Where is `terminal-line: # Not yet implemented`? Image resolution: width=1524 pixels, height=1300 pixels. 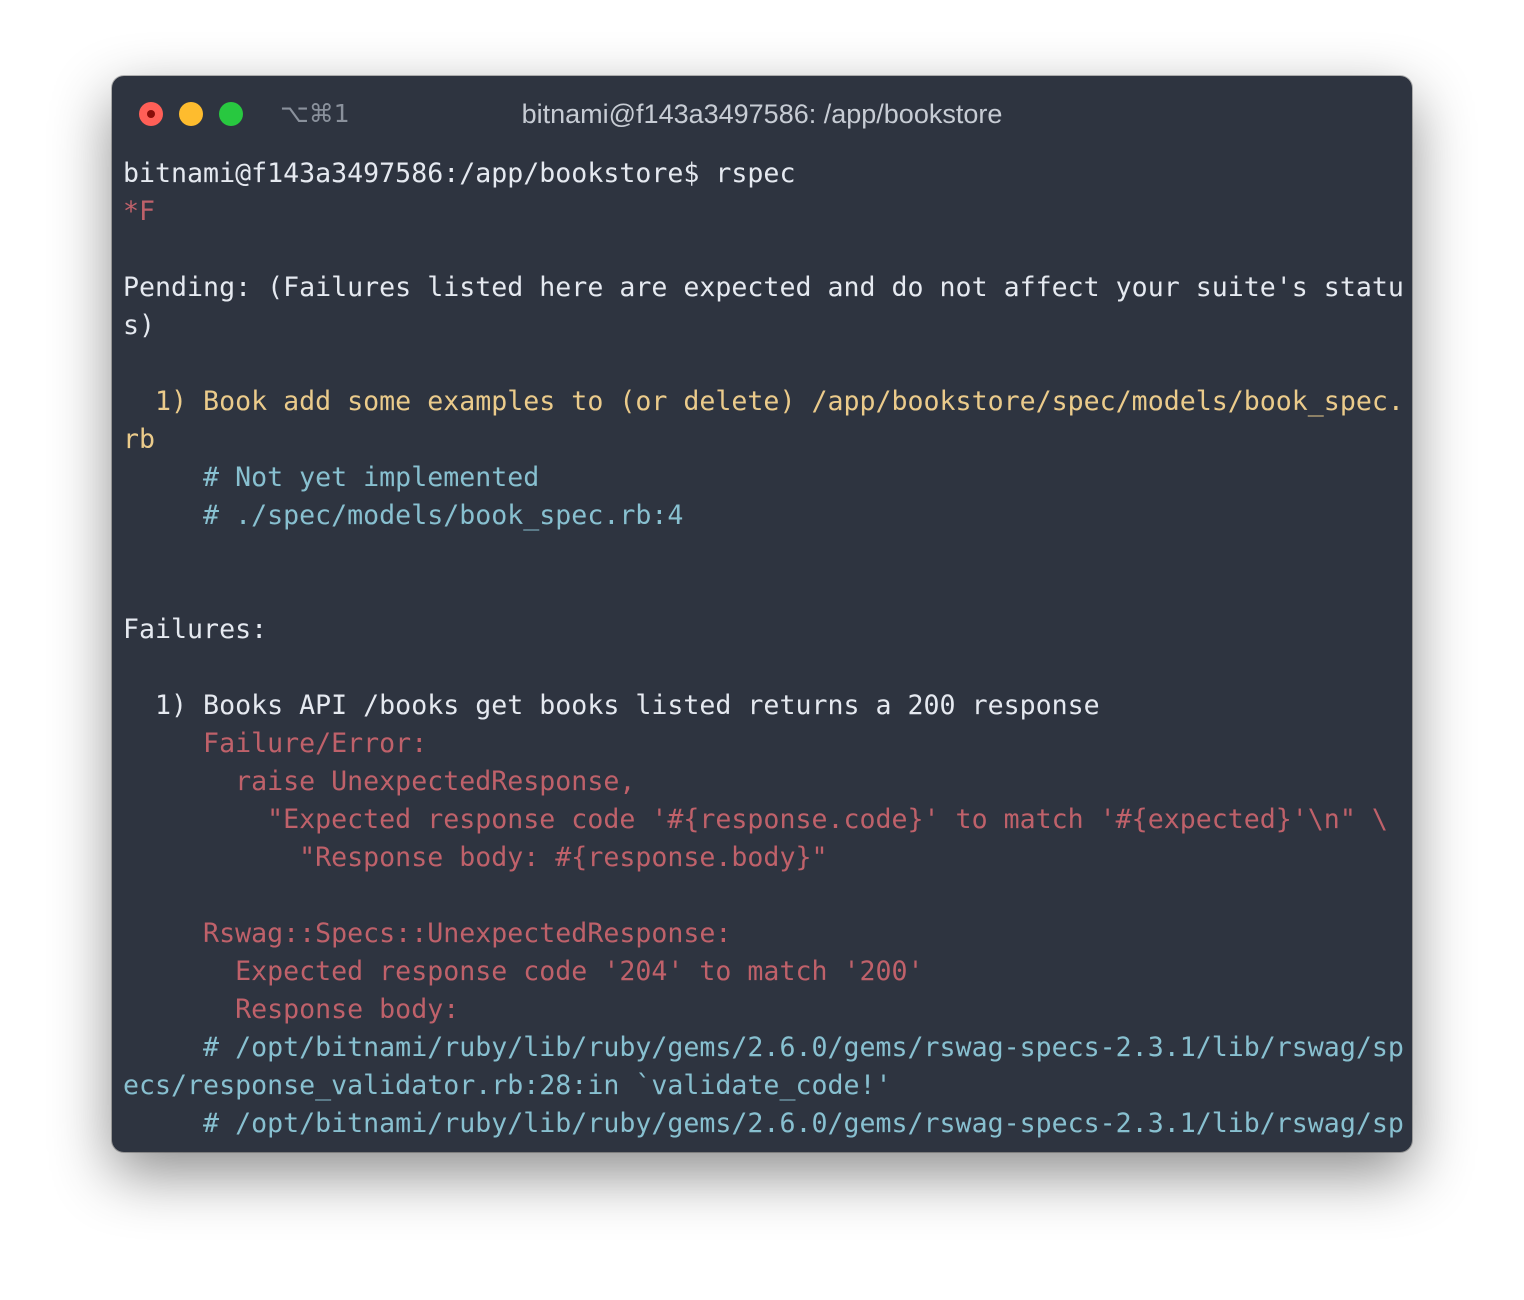 terminal-line: # Not yet implemented is located at coordinates (331, 477).